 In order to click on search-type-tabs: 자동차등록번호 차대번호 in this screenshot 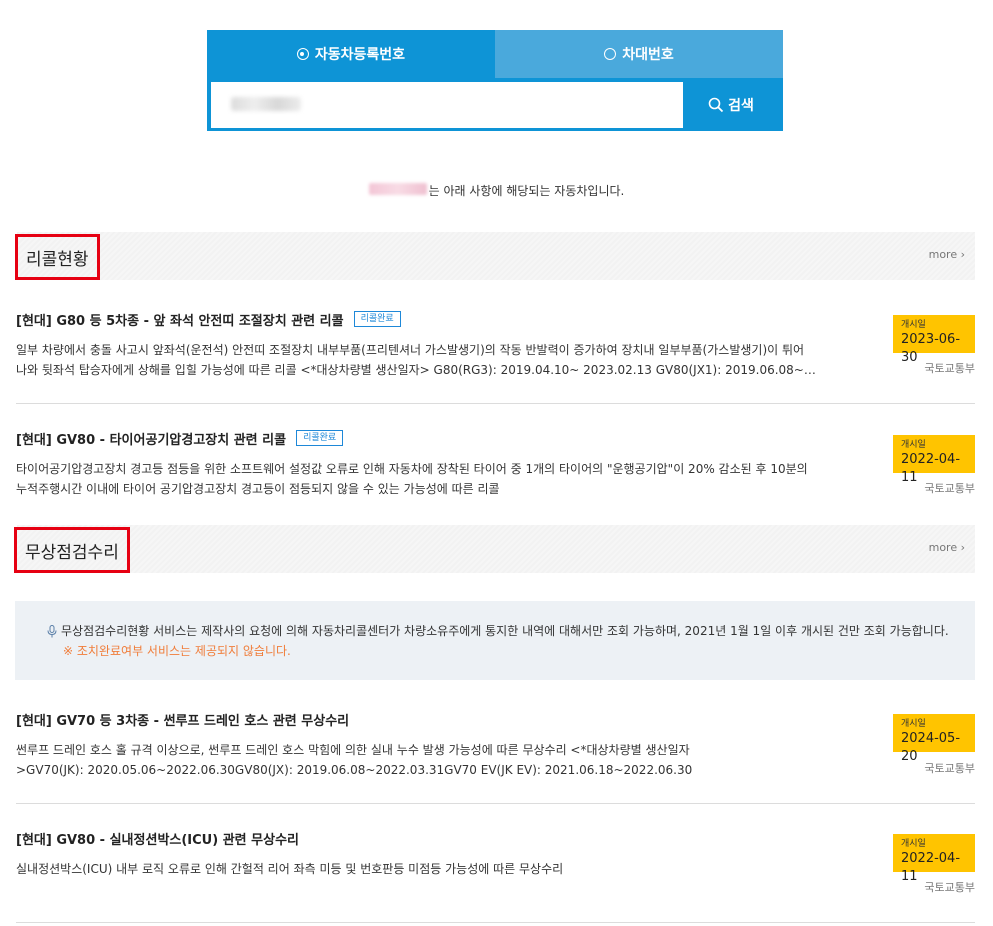, I will do `click(495, 54)`.